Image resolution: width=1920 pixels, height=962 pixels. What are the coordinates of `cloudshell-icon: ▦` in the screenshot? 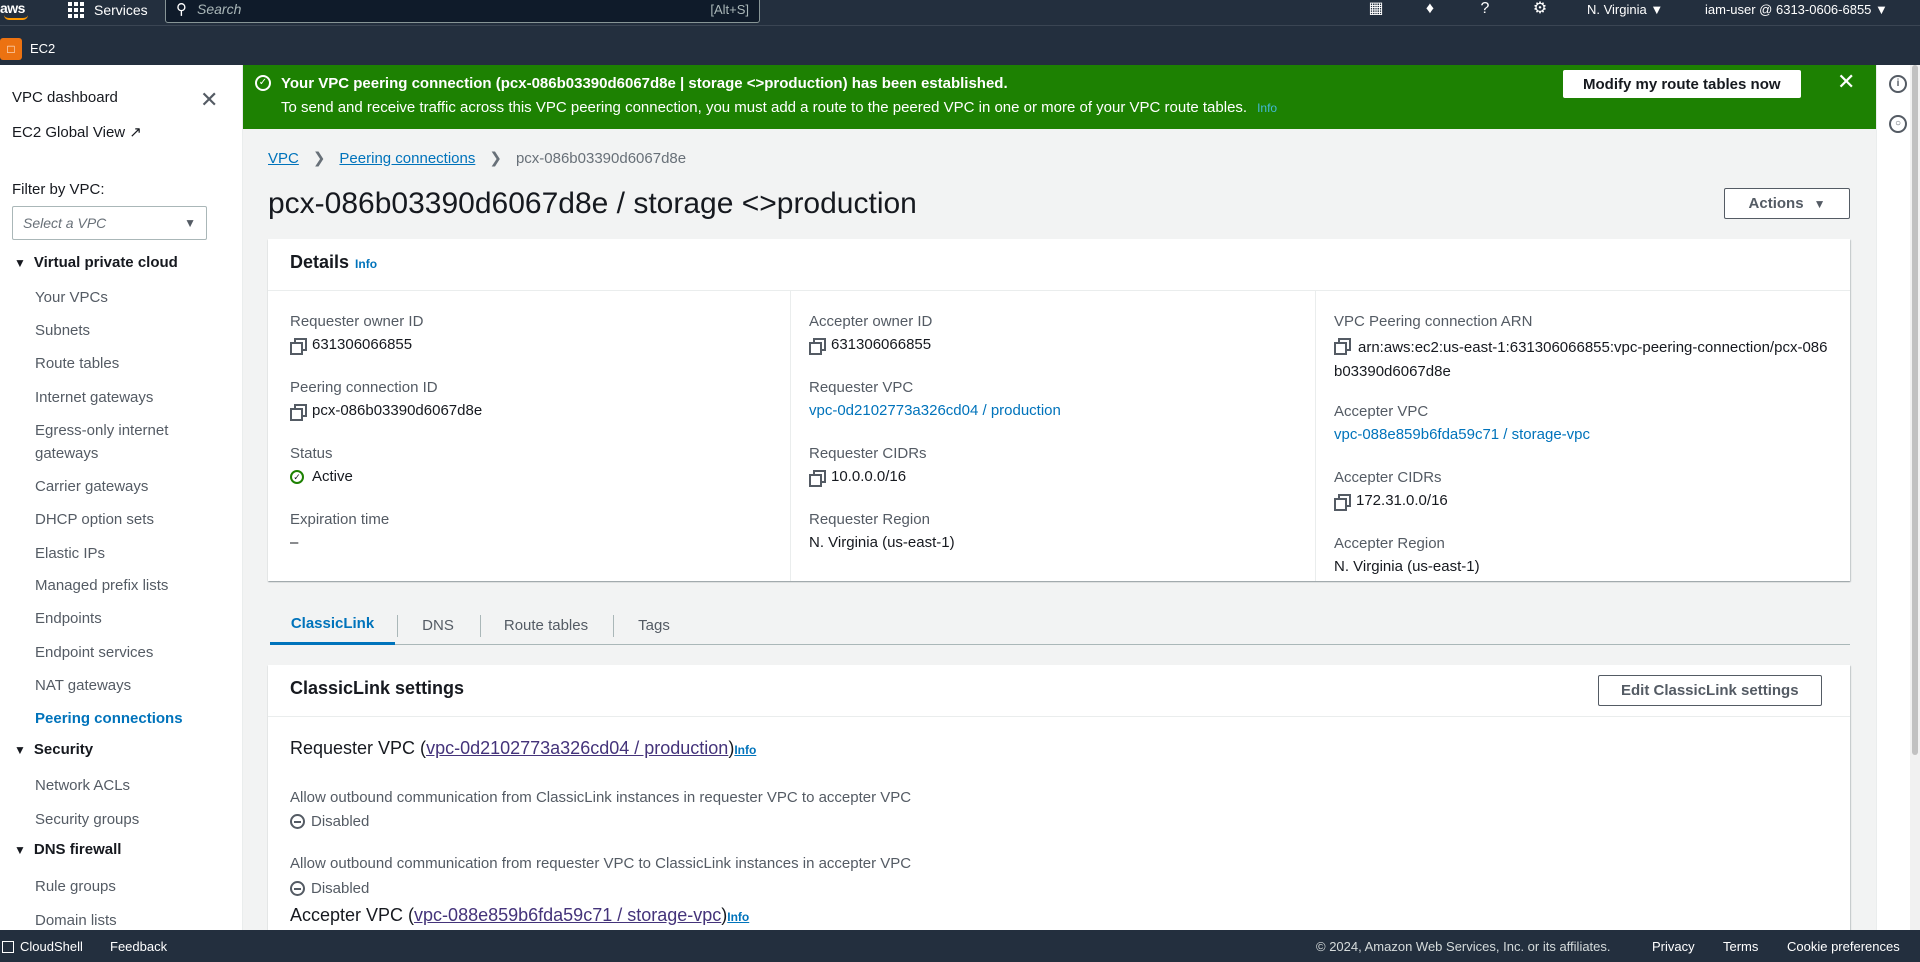 It's located at (1376, 10).